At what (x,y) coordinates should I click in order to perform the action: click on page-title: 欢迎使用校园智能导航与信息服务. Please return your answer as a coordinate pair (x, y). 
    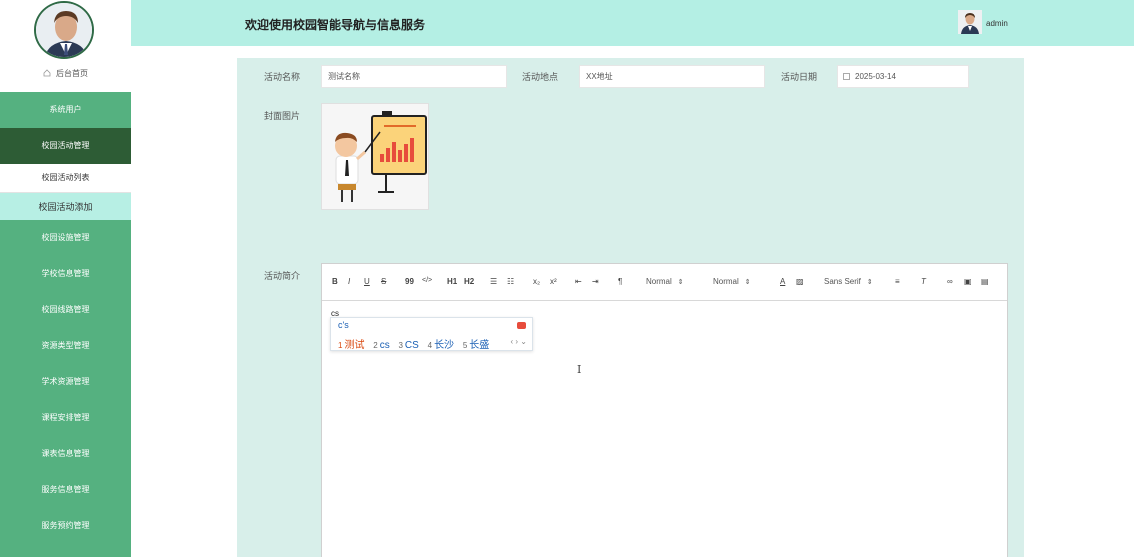
    Looking at the image, I should click on (335, 25).